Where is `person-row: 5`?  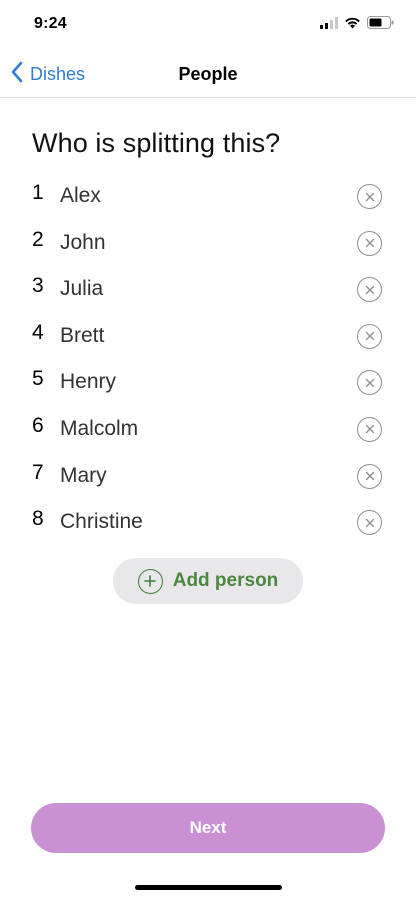 person-row: 5 is located at coordinates (208, 379).